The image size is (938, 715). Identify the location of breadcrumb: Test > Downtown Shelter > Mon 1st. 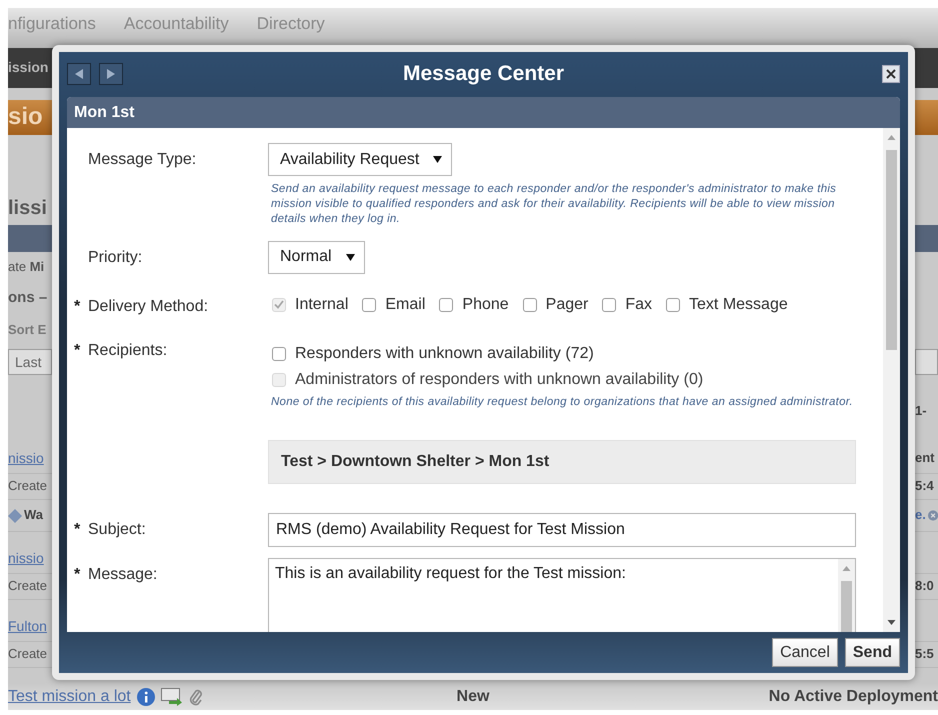
(562, 462).